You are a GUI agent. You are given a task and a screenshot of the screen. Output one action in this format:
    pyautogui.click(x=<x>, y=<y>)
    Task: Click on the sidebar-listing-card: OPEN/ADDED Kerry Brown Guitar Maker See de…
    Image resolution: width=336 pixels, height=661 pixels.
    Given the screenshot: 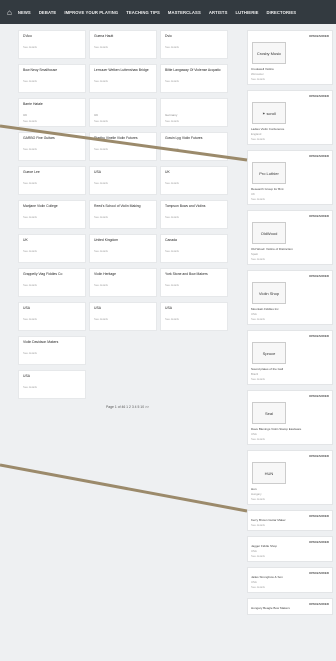 What is the action you would take?
    pyautogui.click(x=290, y=520)
    